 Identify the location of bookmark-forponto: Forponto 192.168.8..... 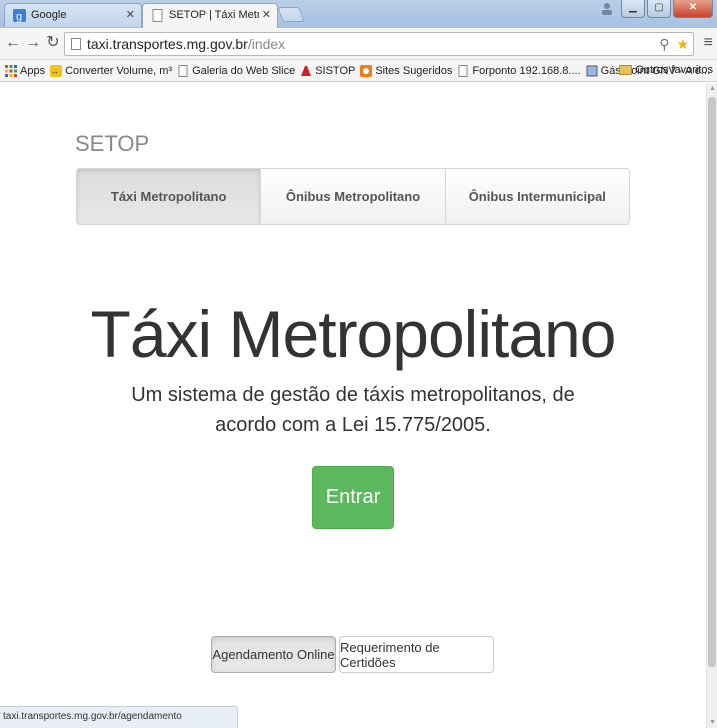
(519, 70).